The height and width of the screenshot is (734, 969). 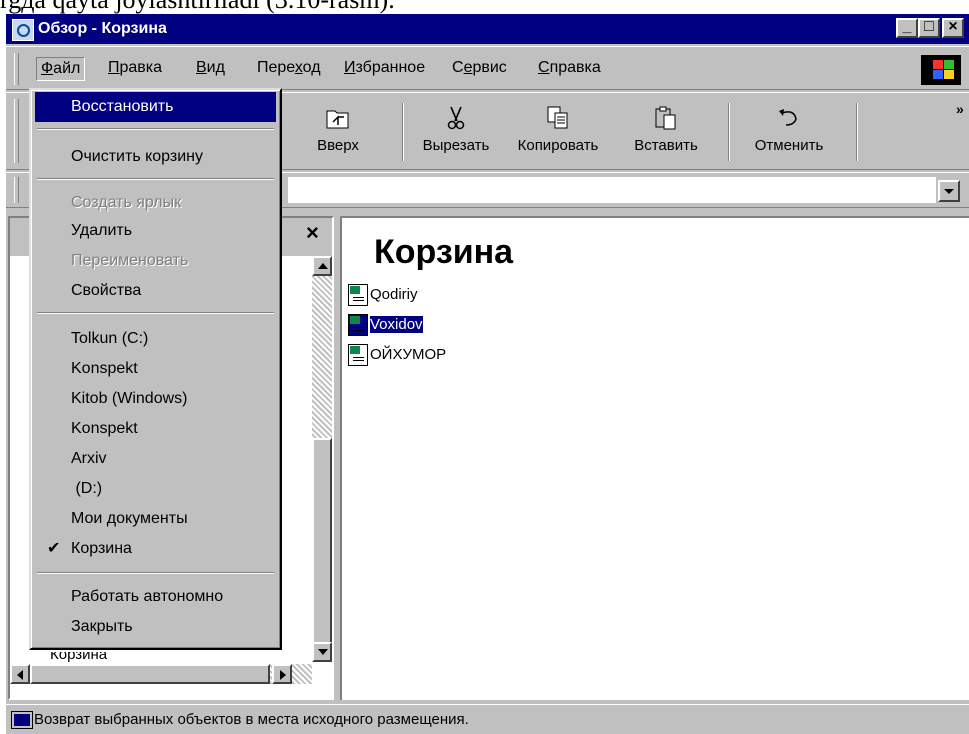 What do you see at coordinates (929, 28) in the screenshot?
I see `maximize-button: □` at bounding box center [929, 28].